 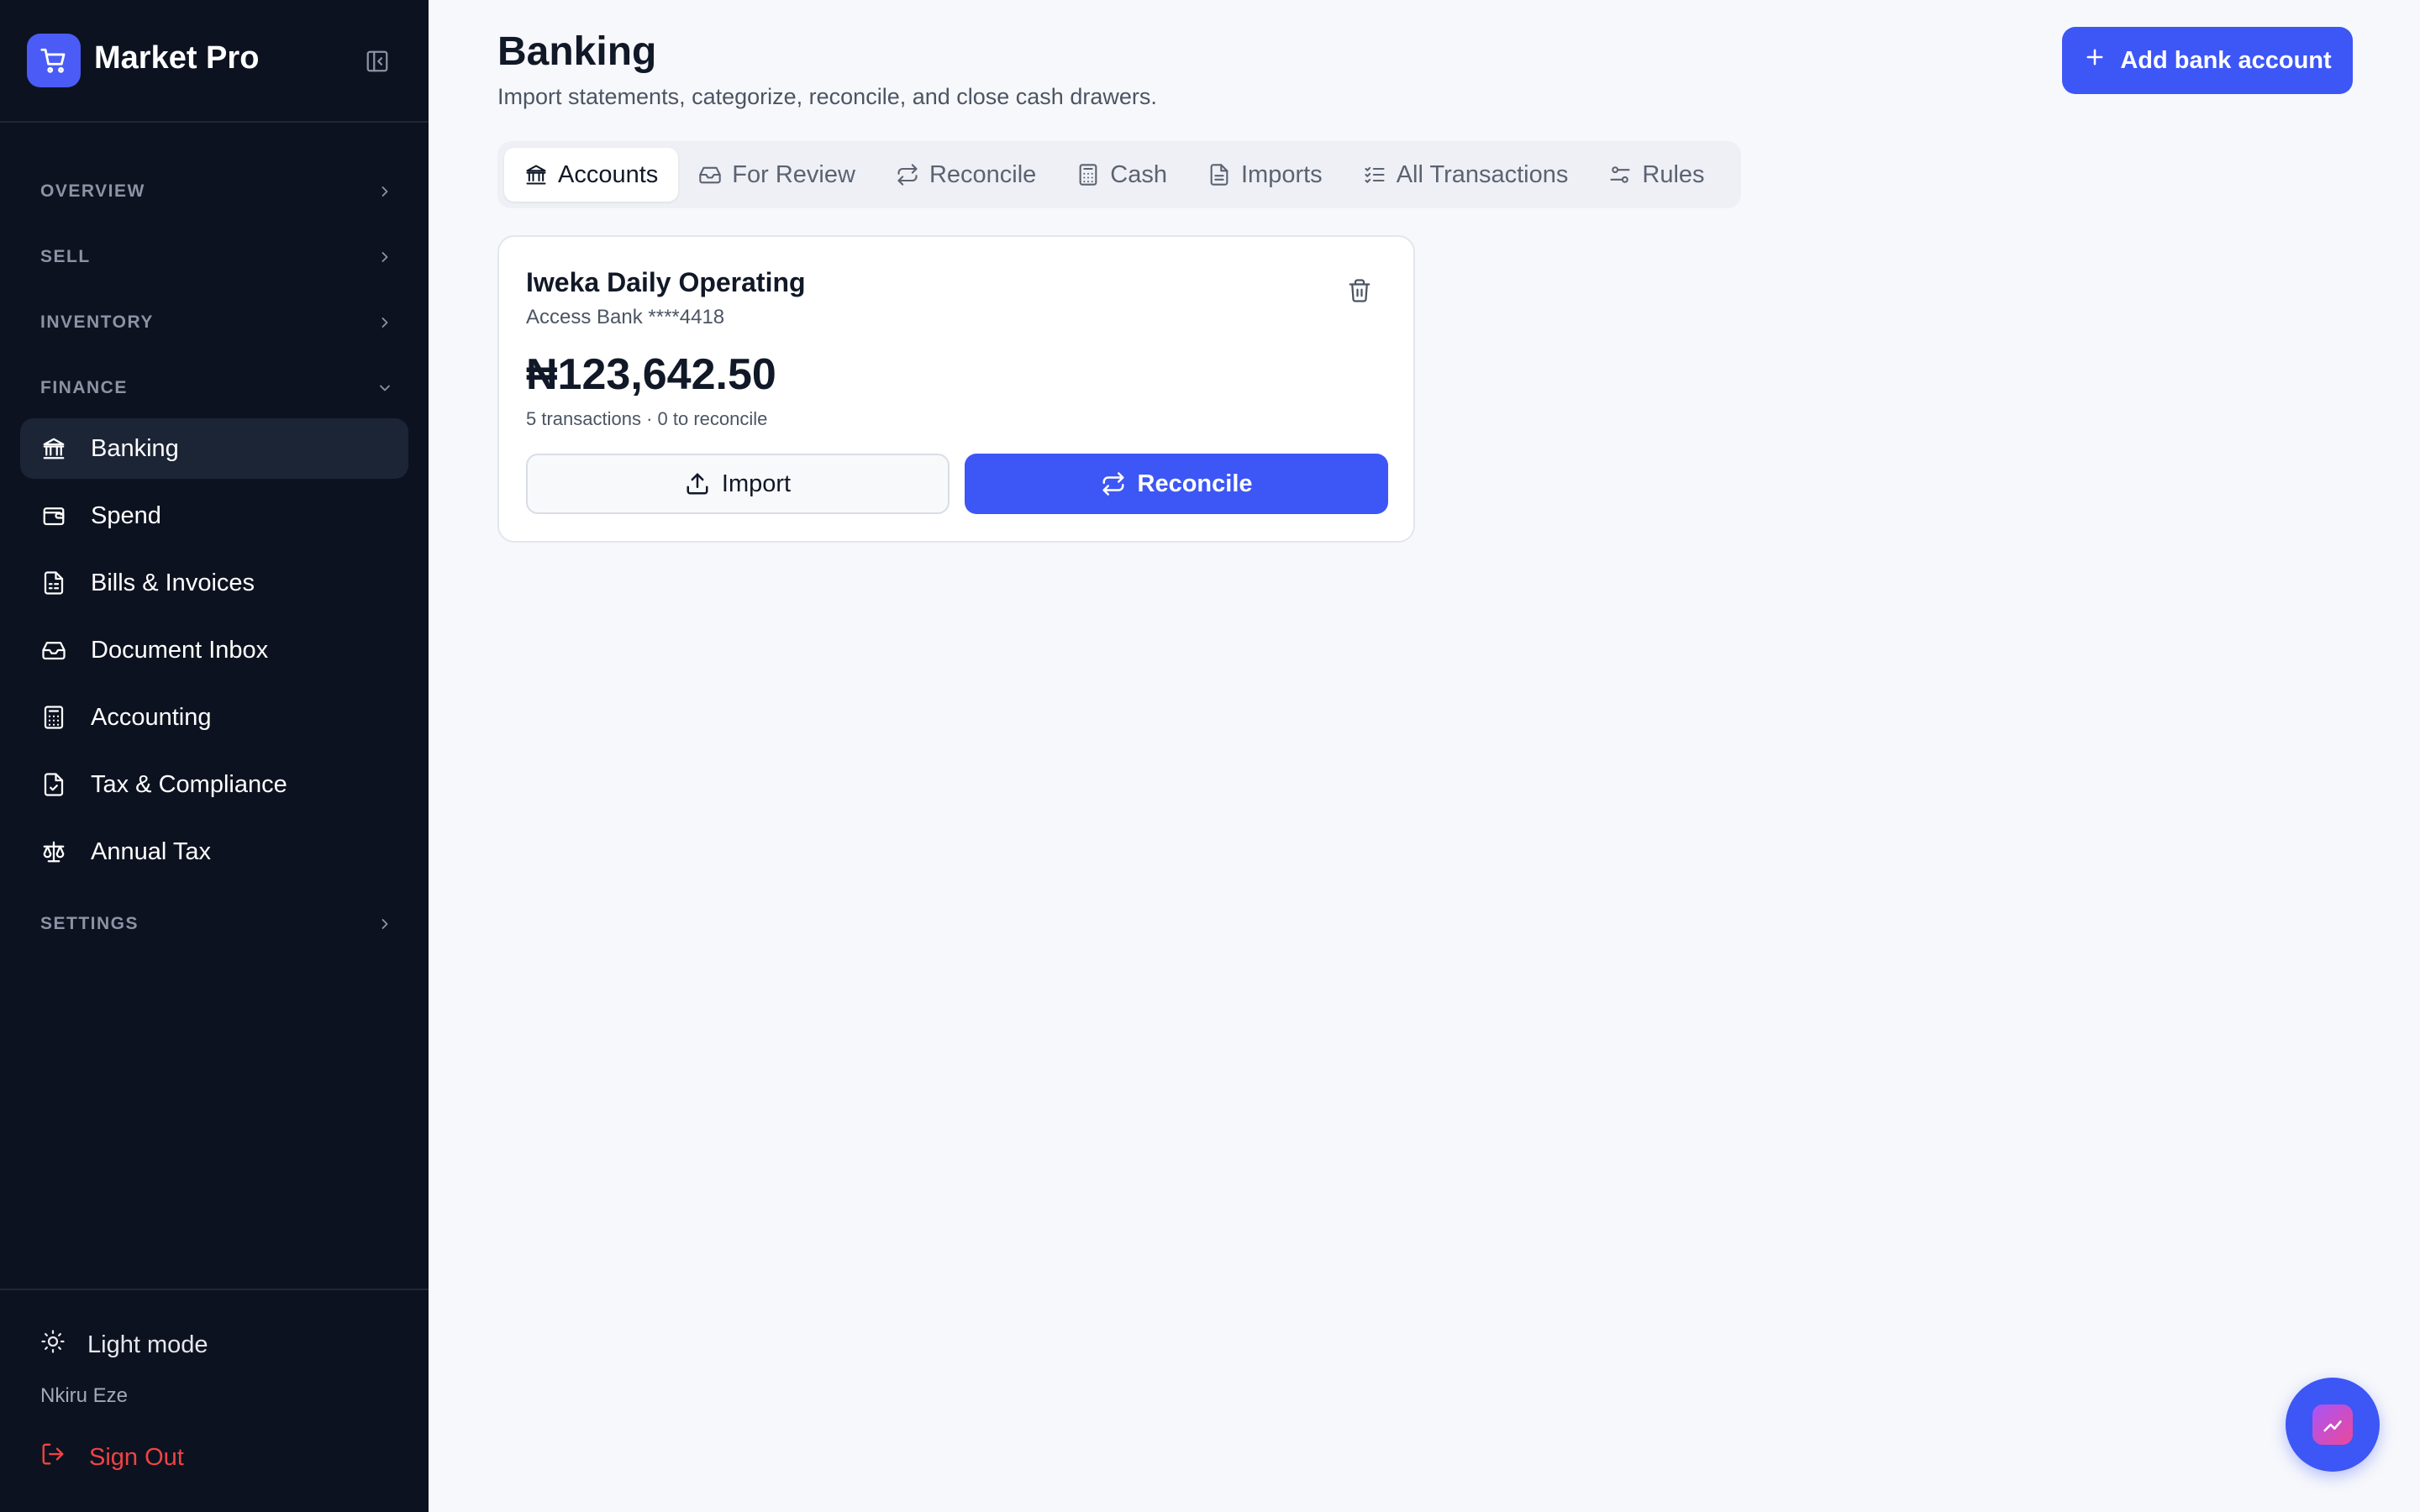 What do you see at coordinates (2226, 60) in the screenshot?
I see `add-bank-account-label: Add bank account` at bounding box center [2226, 60].